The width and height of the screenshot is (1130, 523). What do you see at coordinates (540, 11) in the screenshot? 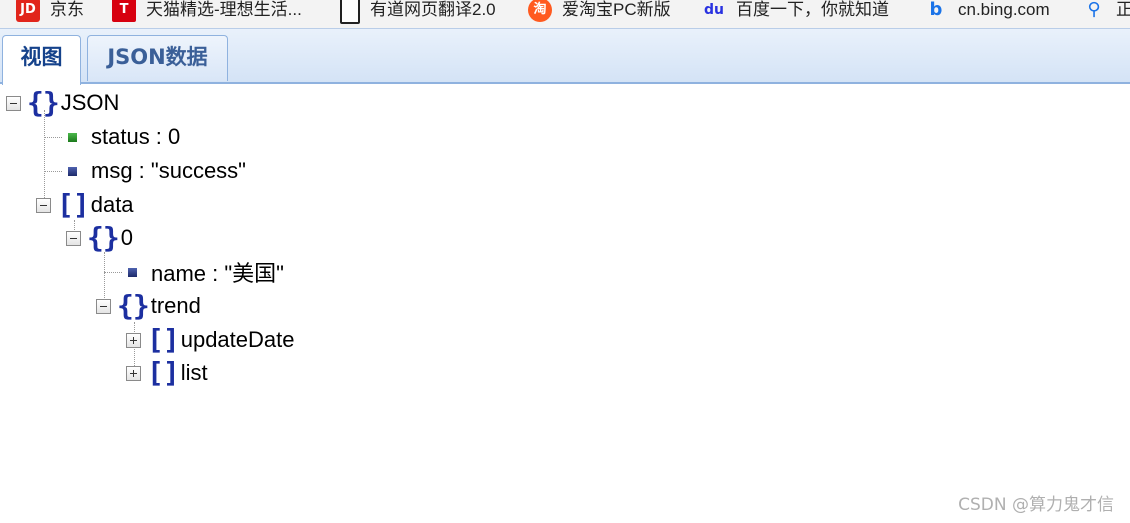
I see `aitaobao-logo-icon: 淘` at bounding box center [540, 11].